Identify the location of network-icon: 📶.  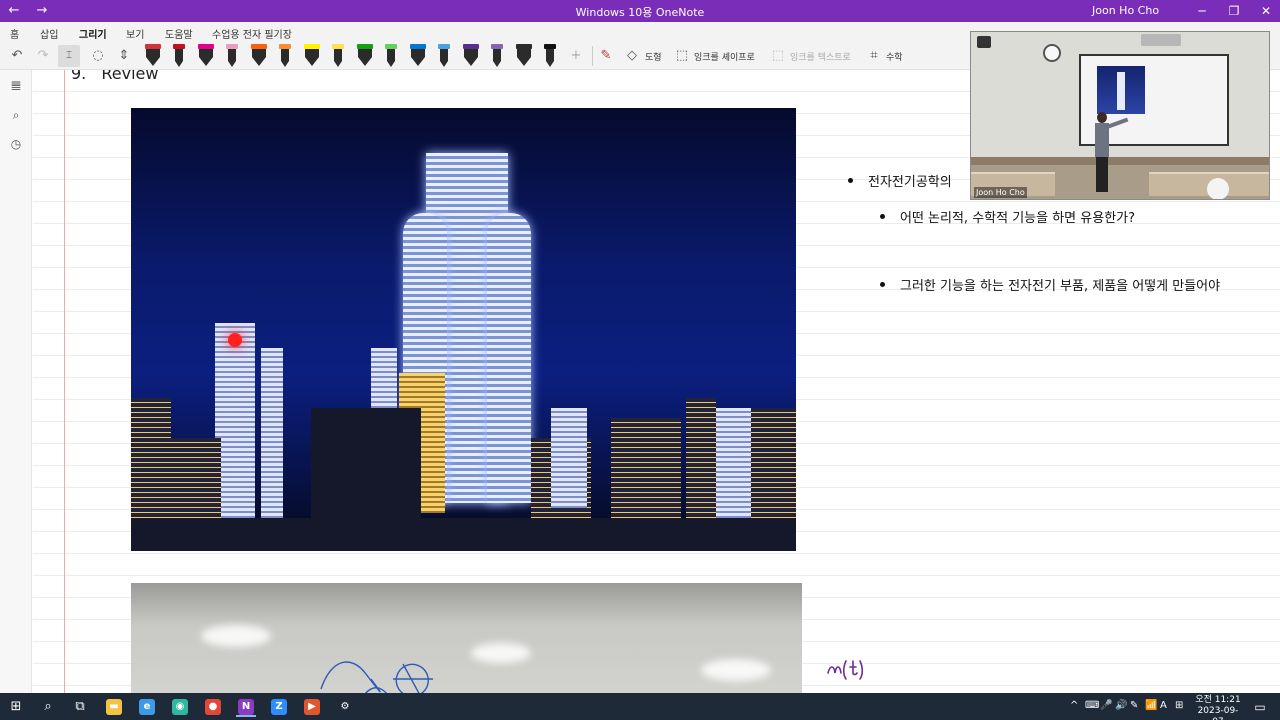
(1151, 705).